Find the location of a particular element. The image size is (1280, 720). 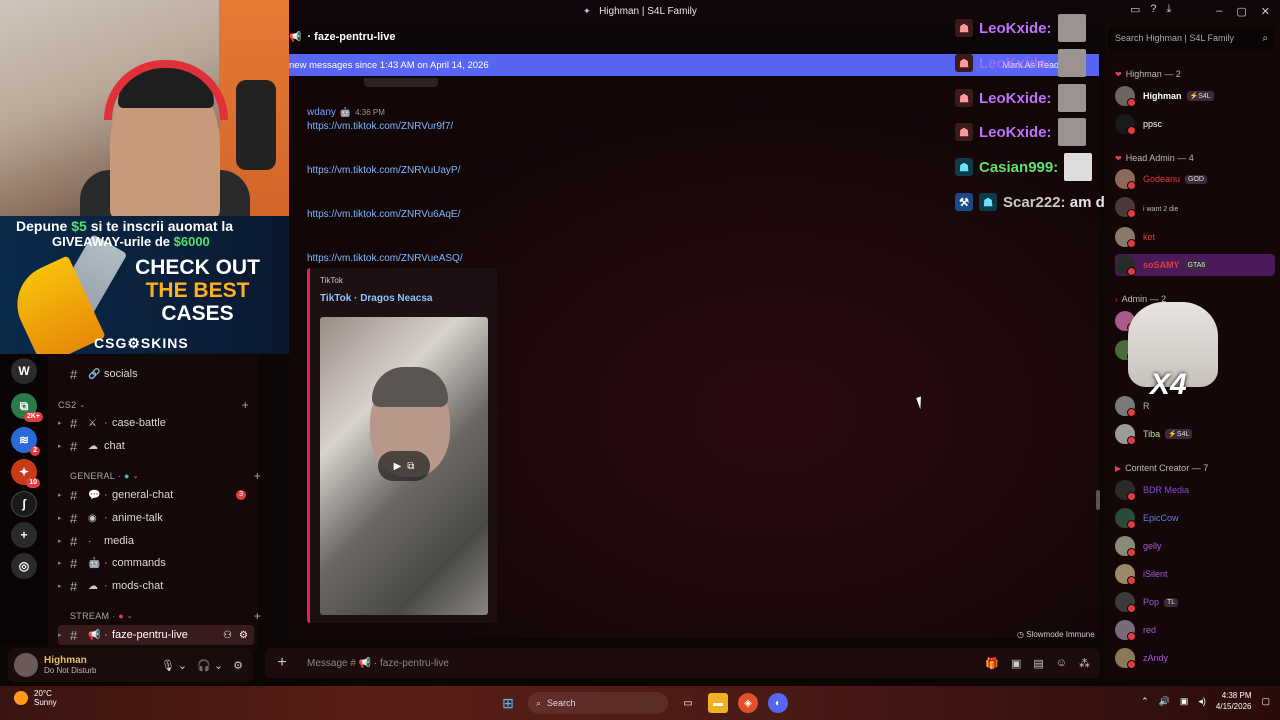

channel-mods-chat: ▸ # ☁ · mods-chat is located at coordinates (156, 586).